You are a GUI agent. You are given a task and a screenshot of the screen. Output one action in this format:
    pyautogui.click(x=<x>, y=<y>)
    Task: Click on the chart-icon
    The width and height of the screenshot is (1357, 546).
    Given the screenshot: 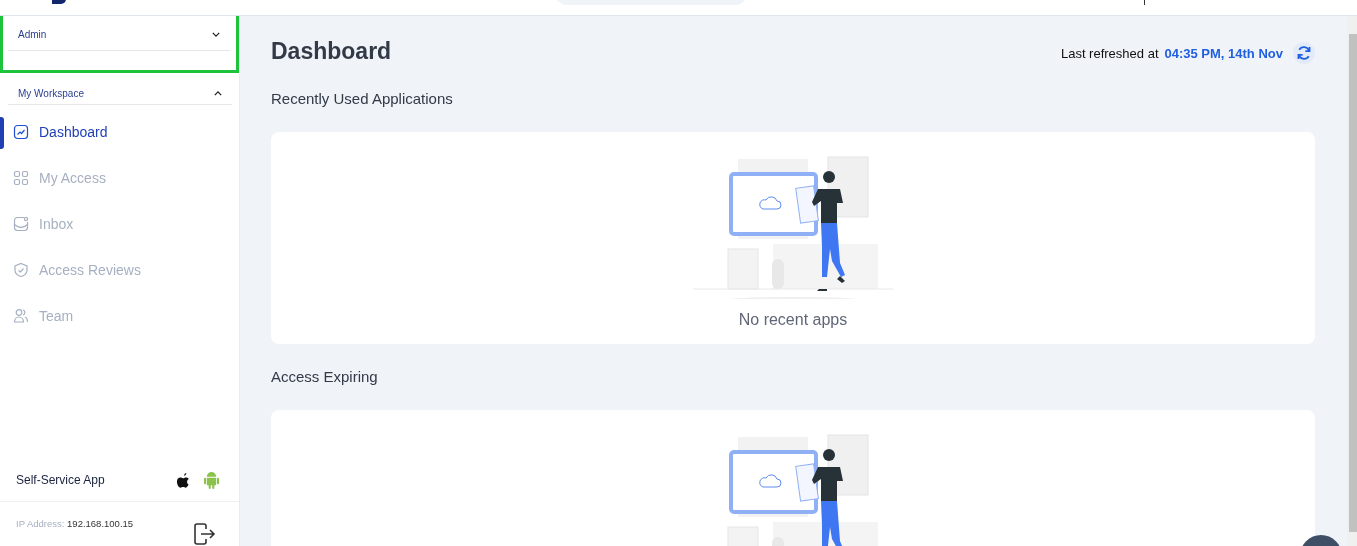 What is the action you would take?
    pyautogui.click(x=21, y=132)
    